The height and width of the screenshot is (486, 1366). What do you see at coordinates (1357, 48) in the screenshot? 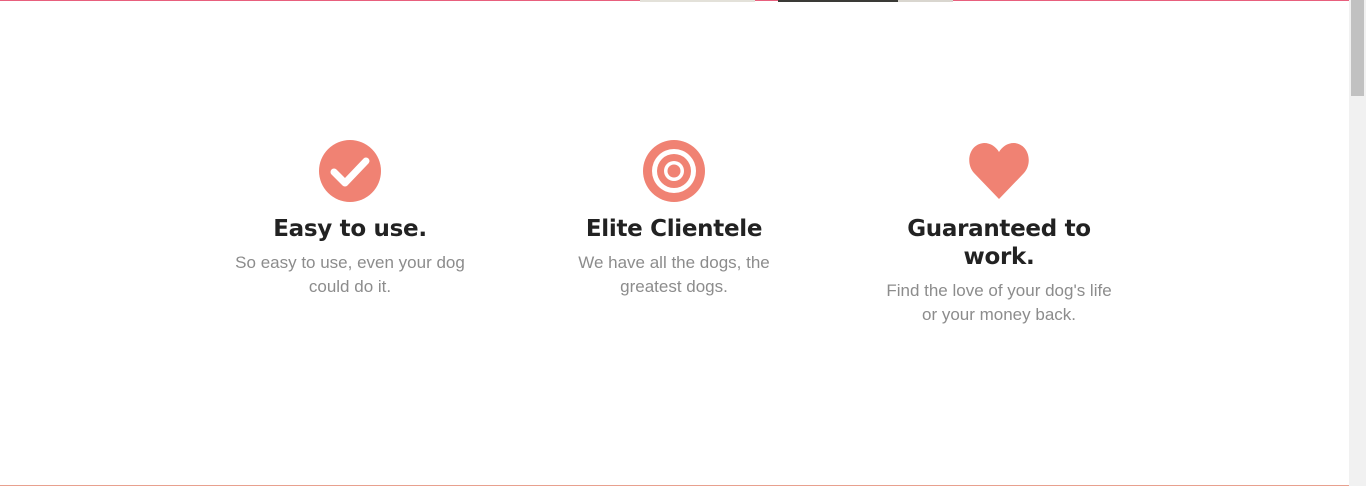
I see `scrollbar-thumb` at bounding box center [1357, 48].